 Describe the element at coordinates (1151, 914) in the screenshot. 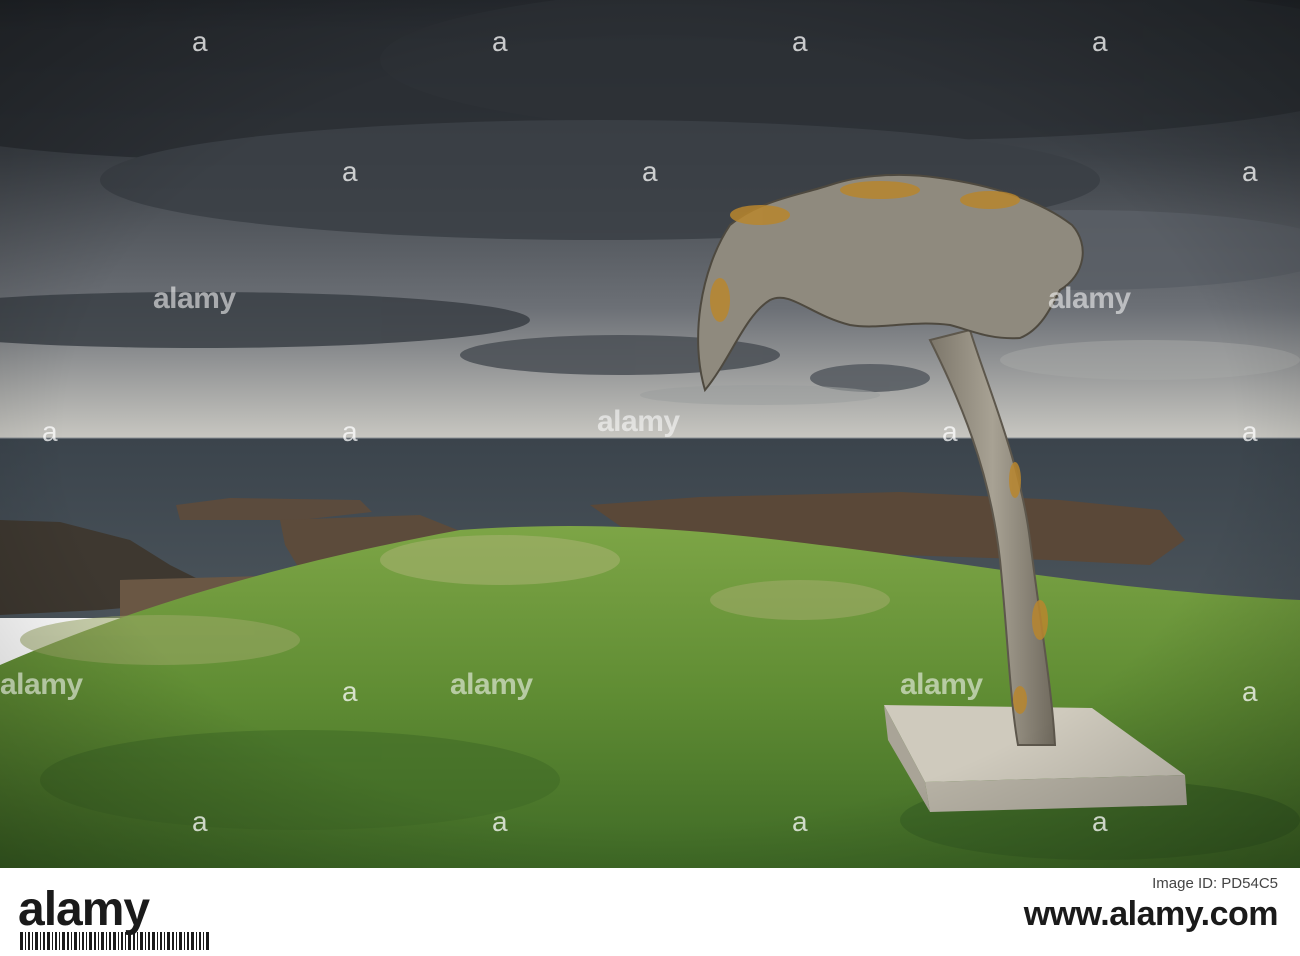

I see `site-url: www.alamy.com` at that location.